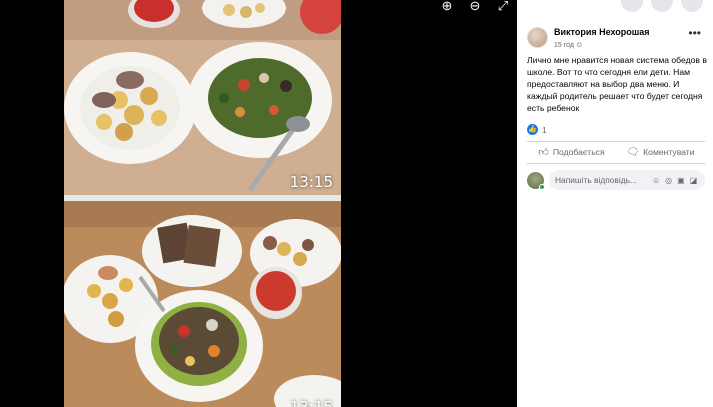 The width and height of the screenshot is (713, 407). I want to click on post-actions: 👍︎ Подобається 🗨︎ Коментувати, so click(616, 152).